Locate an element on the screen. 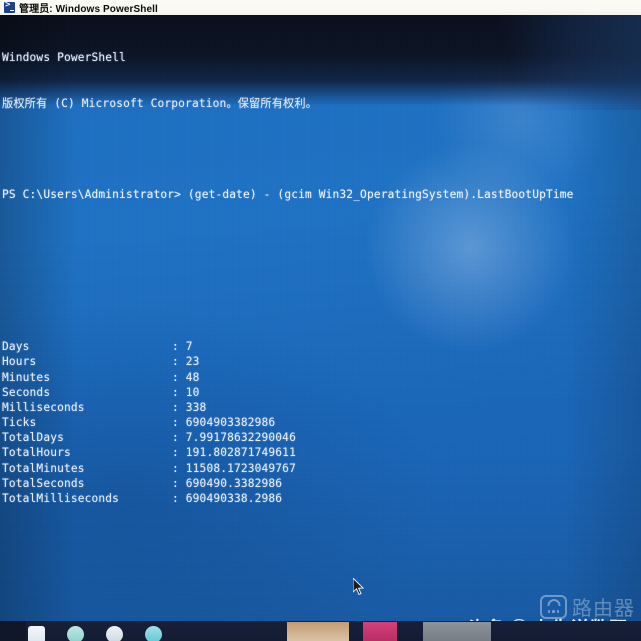 The width and height of the screenshot is (641, 641). output-row: Hours: 23 is located at coordinates (321, 361).